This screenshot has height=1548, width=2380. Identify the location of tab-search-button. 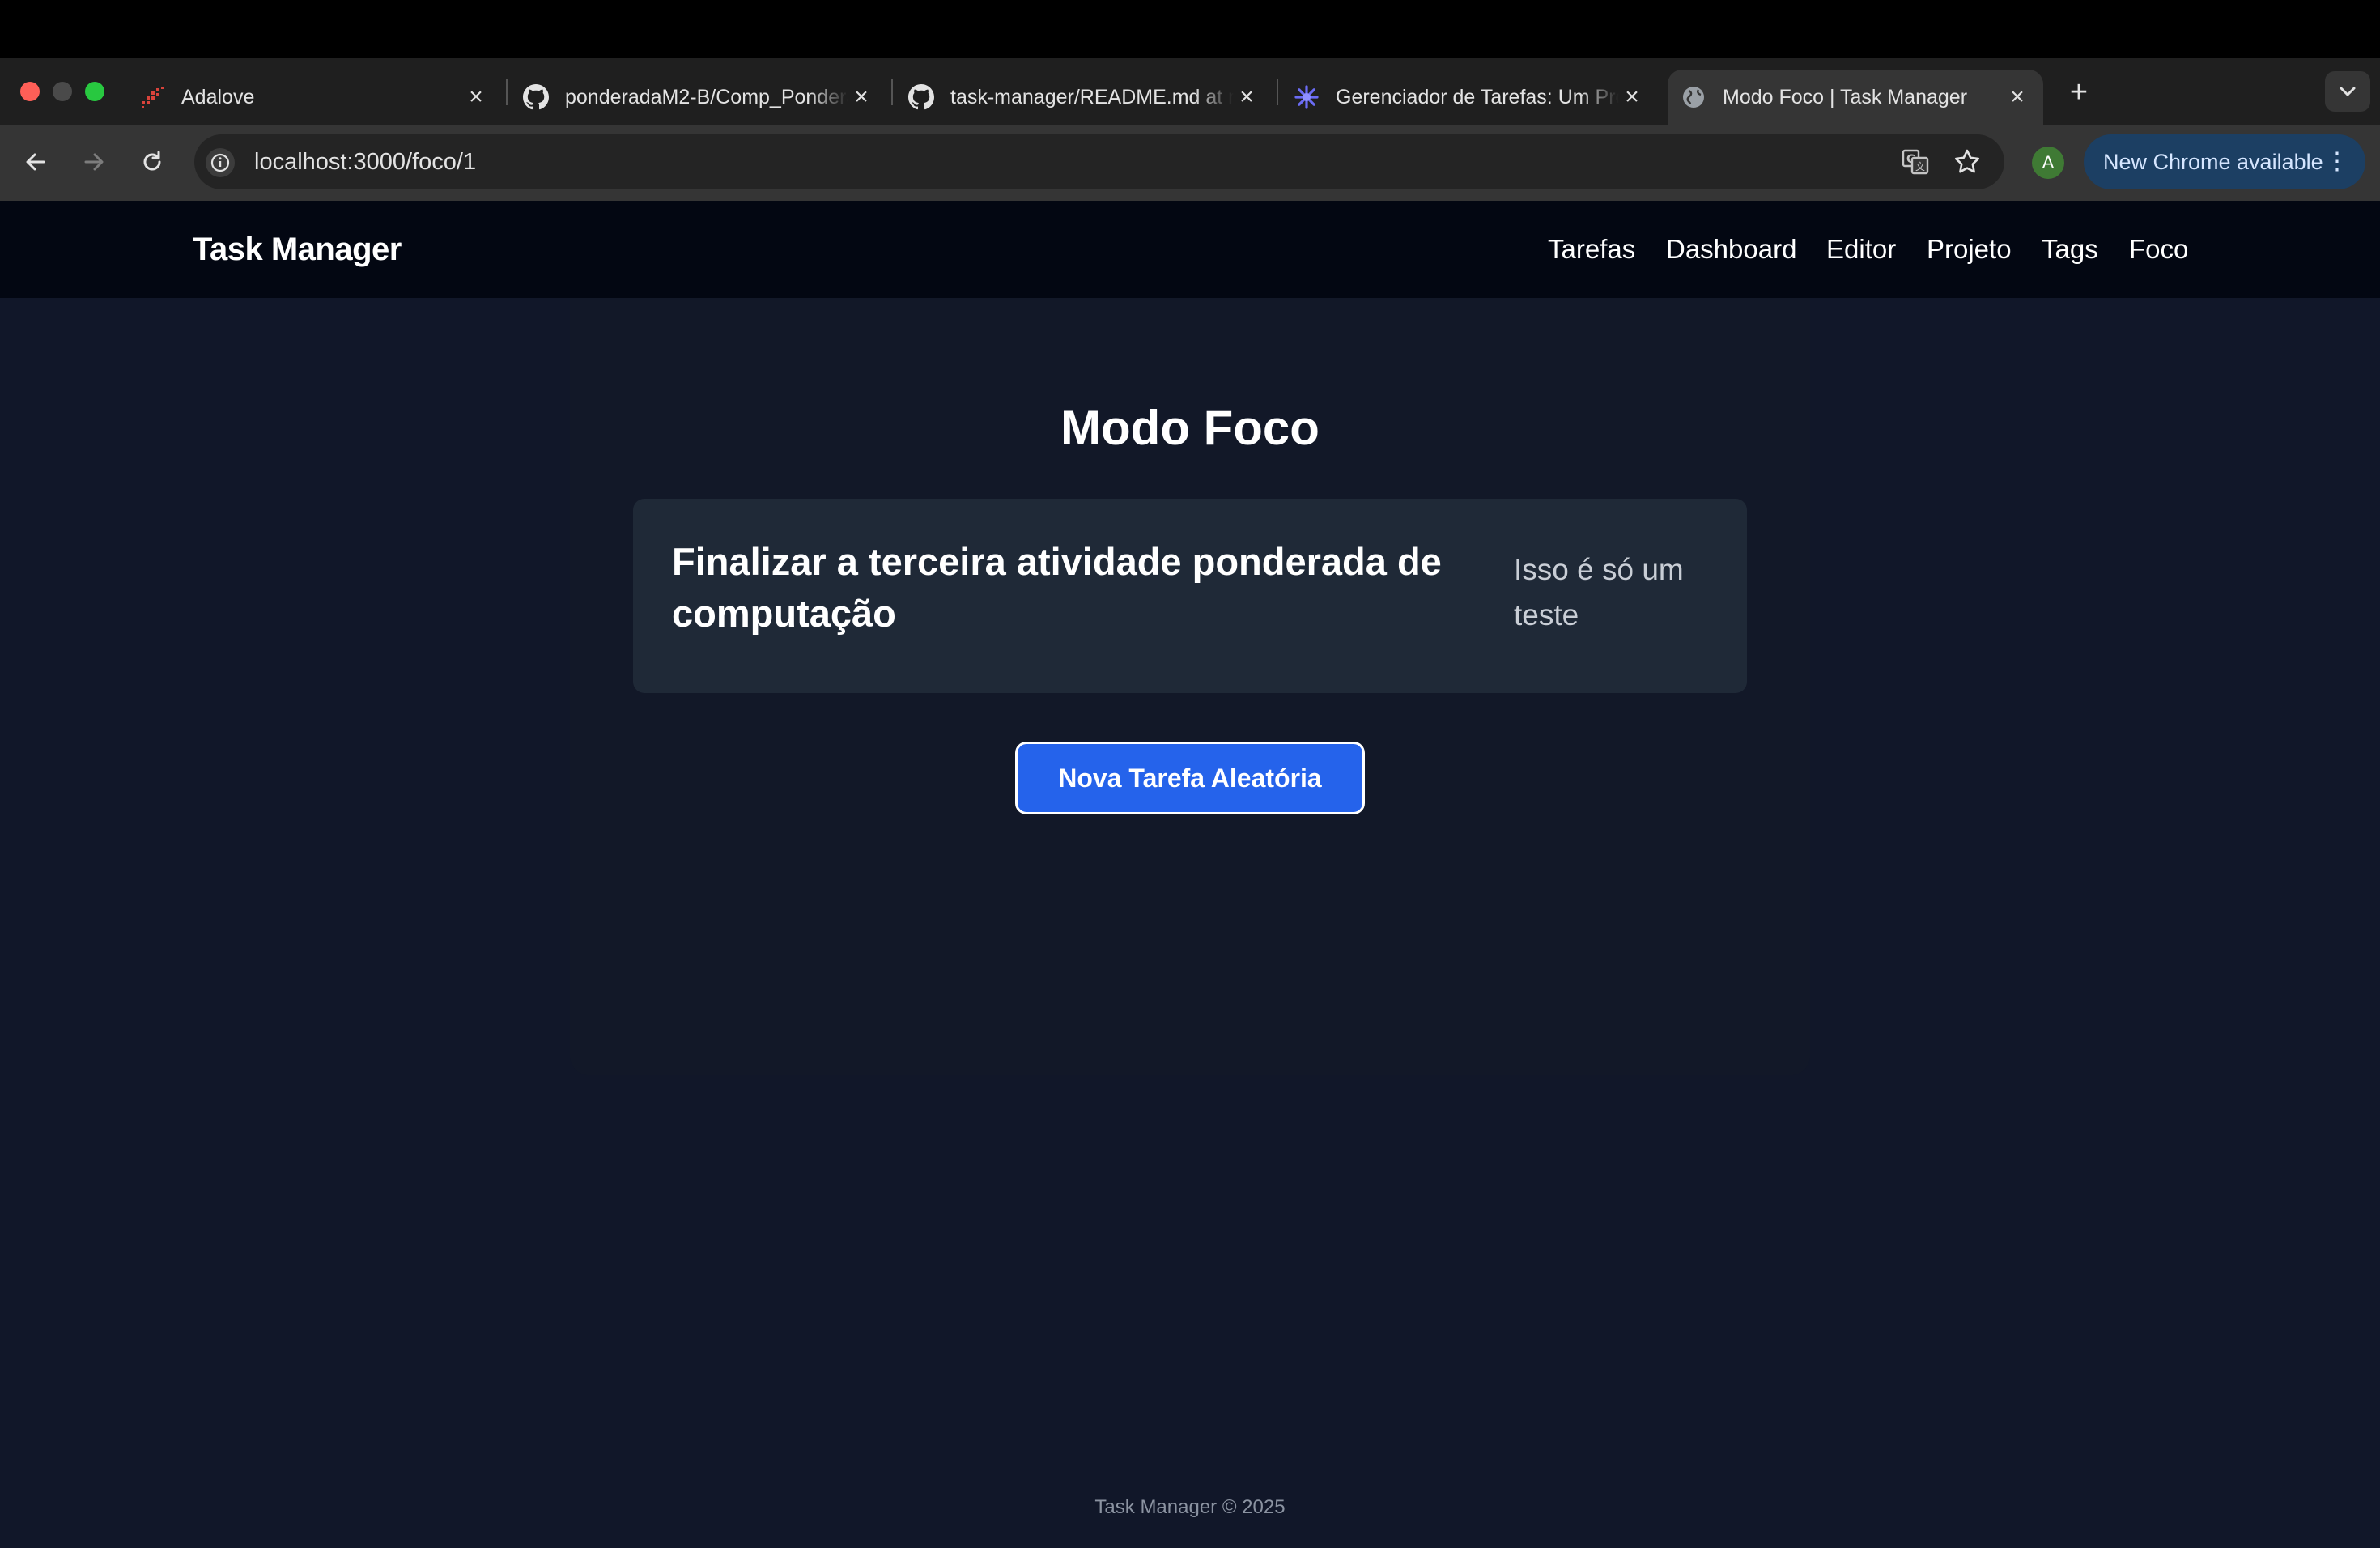
(2347, 92).